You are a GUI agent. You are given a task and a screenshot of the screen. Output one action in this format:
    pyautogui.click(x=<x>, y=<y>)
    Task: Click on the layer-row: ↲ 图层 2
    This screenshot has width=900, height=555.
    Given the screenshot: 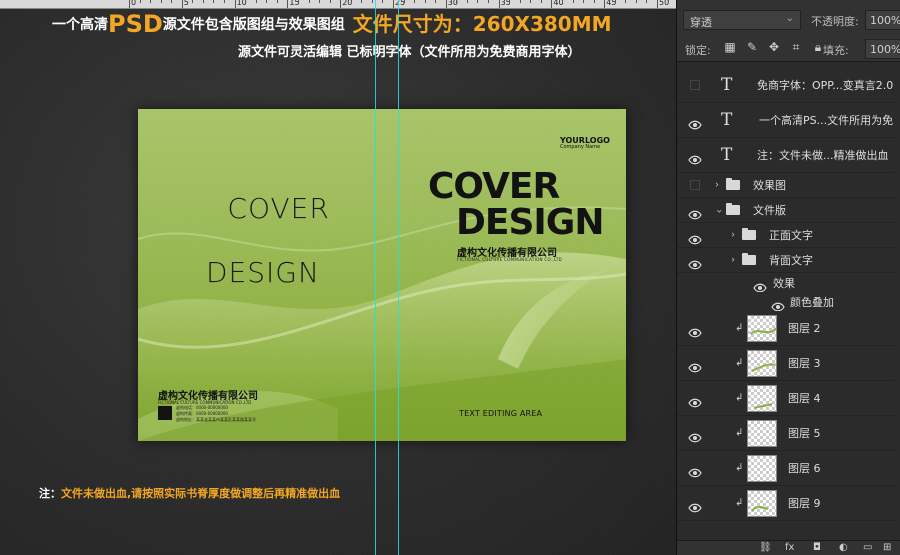 What is the action you would take?
    pyautogui.click(x=788, y=328)
    